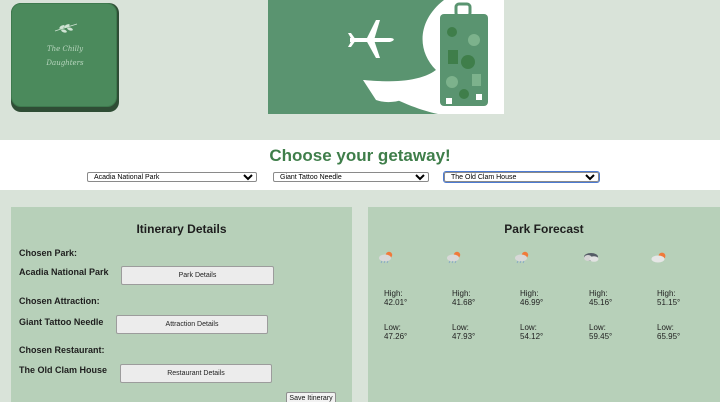 This screenshot has height=402, width=720. Describe the element at coordinates (192, 324) in the screenshot. I see `attraction-details-button: Attraction Details` at that location.